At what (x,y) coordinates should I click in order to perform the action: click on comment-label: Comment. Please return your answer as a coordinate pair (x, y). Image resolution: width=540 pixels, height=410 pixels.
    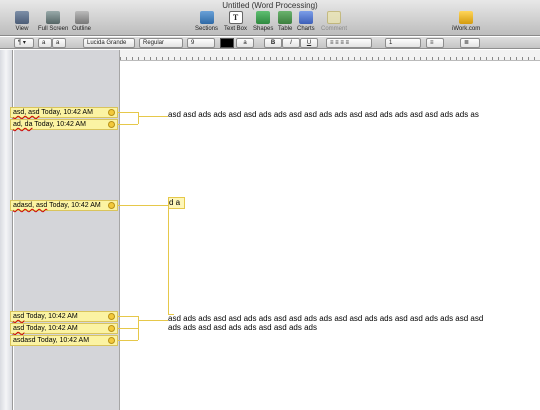
    Looking at the image, I should click on (334, 29).